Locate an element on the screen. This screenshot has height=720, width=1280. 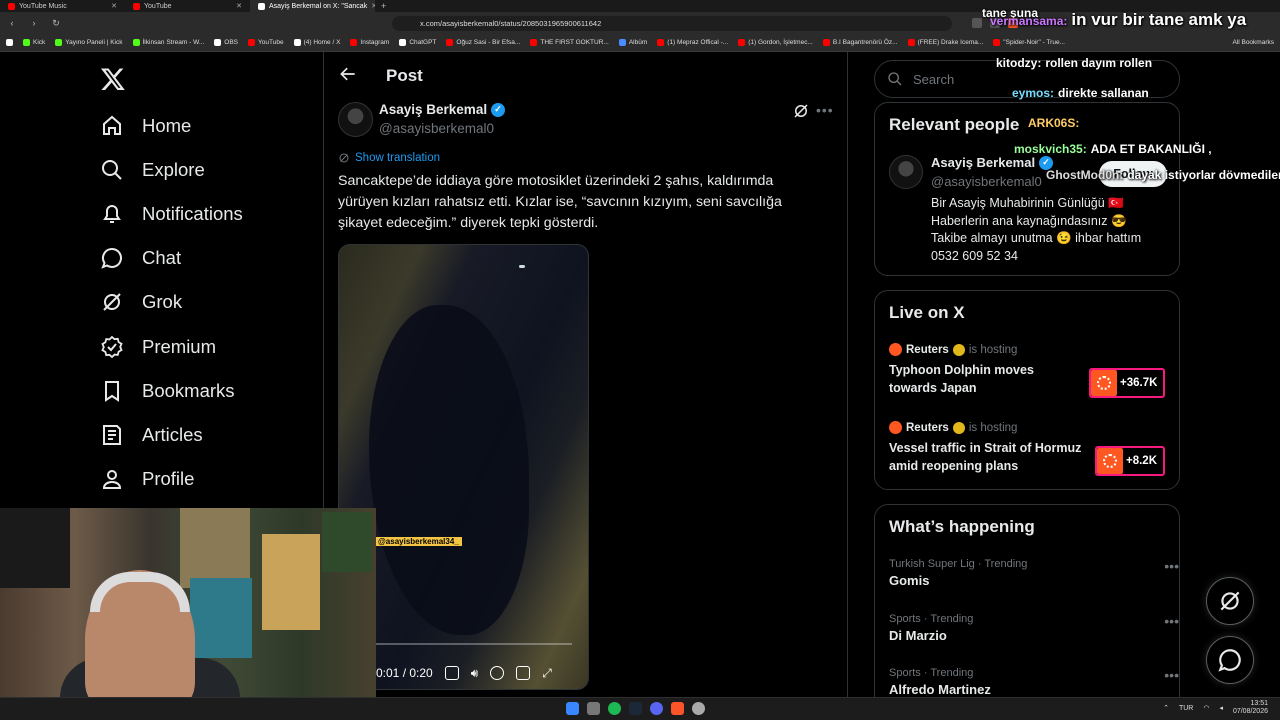
captions-icon is located at coordinates (451, 673).